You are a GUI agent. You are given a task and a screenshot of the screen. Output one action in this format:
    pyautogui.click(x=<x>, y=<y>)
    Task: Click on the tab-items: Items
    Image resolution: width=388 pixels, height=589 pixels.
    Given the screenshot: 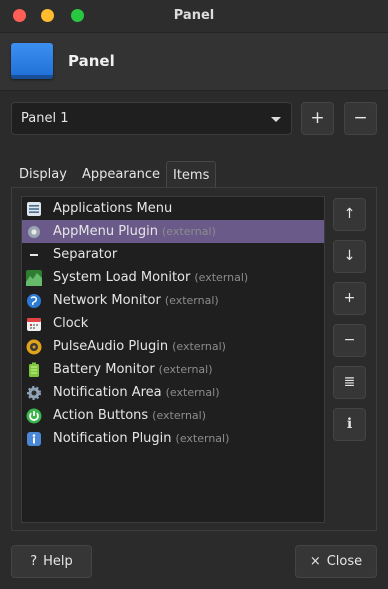 What is the action you would take?
    pyautogui.click(x=191, y=174)
    